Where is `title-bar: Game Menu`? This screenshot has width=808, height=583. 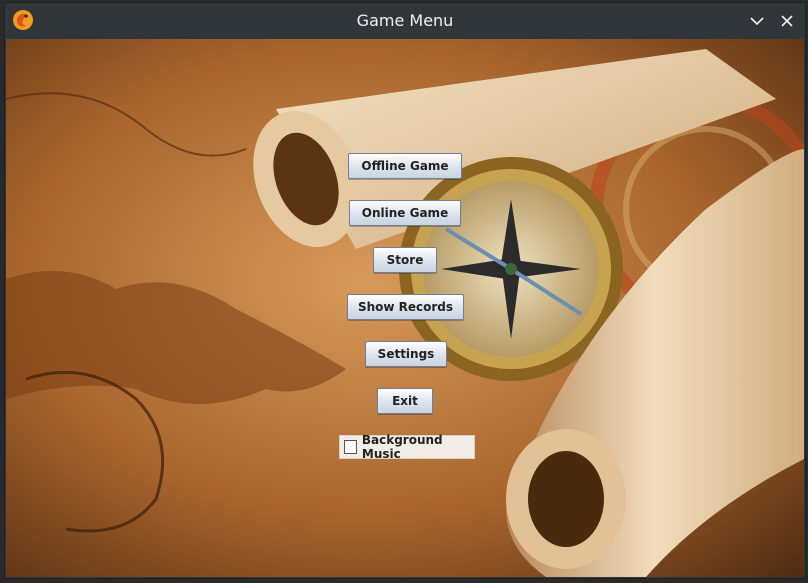
title-bar: Game Menu is located at coordinates (405, 21).